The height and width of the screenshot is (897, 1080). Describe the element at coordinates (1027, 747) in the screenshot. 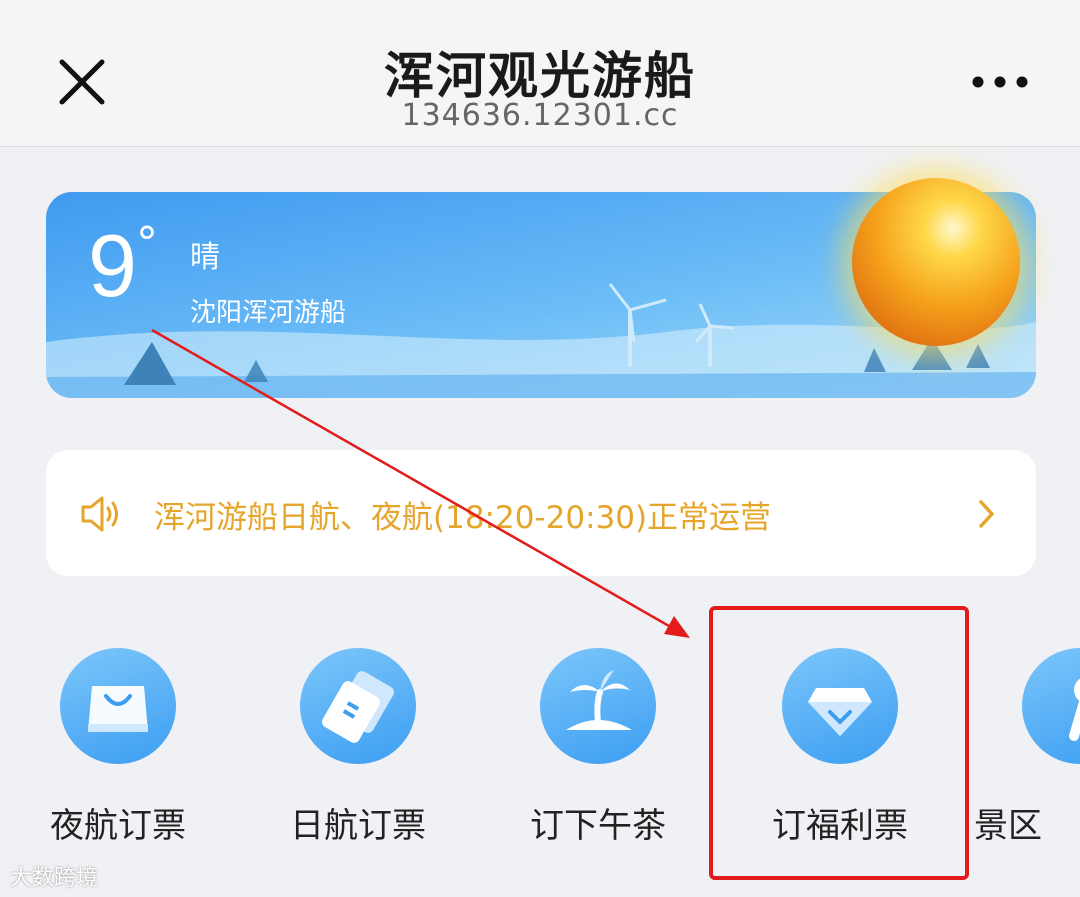

I see `feature-scenic-area: 景区` at that location.